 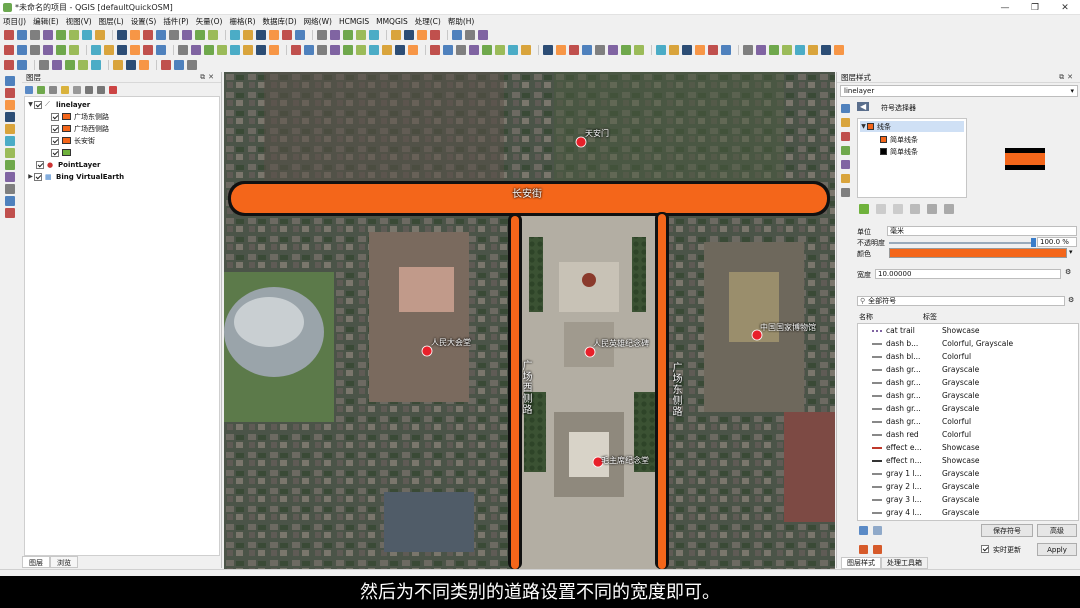 I want to click on open-layer-styling-icon, so click(x=29, y=89).